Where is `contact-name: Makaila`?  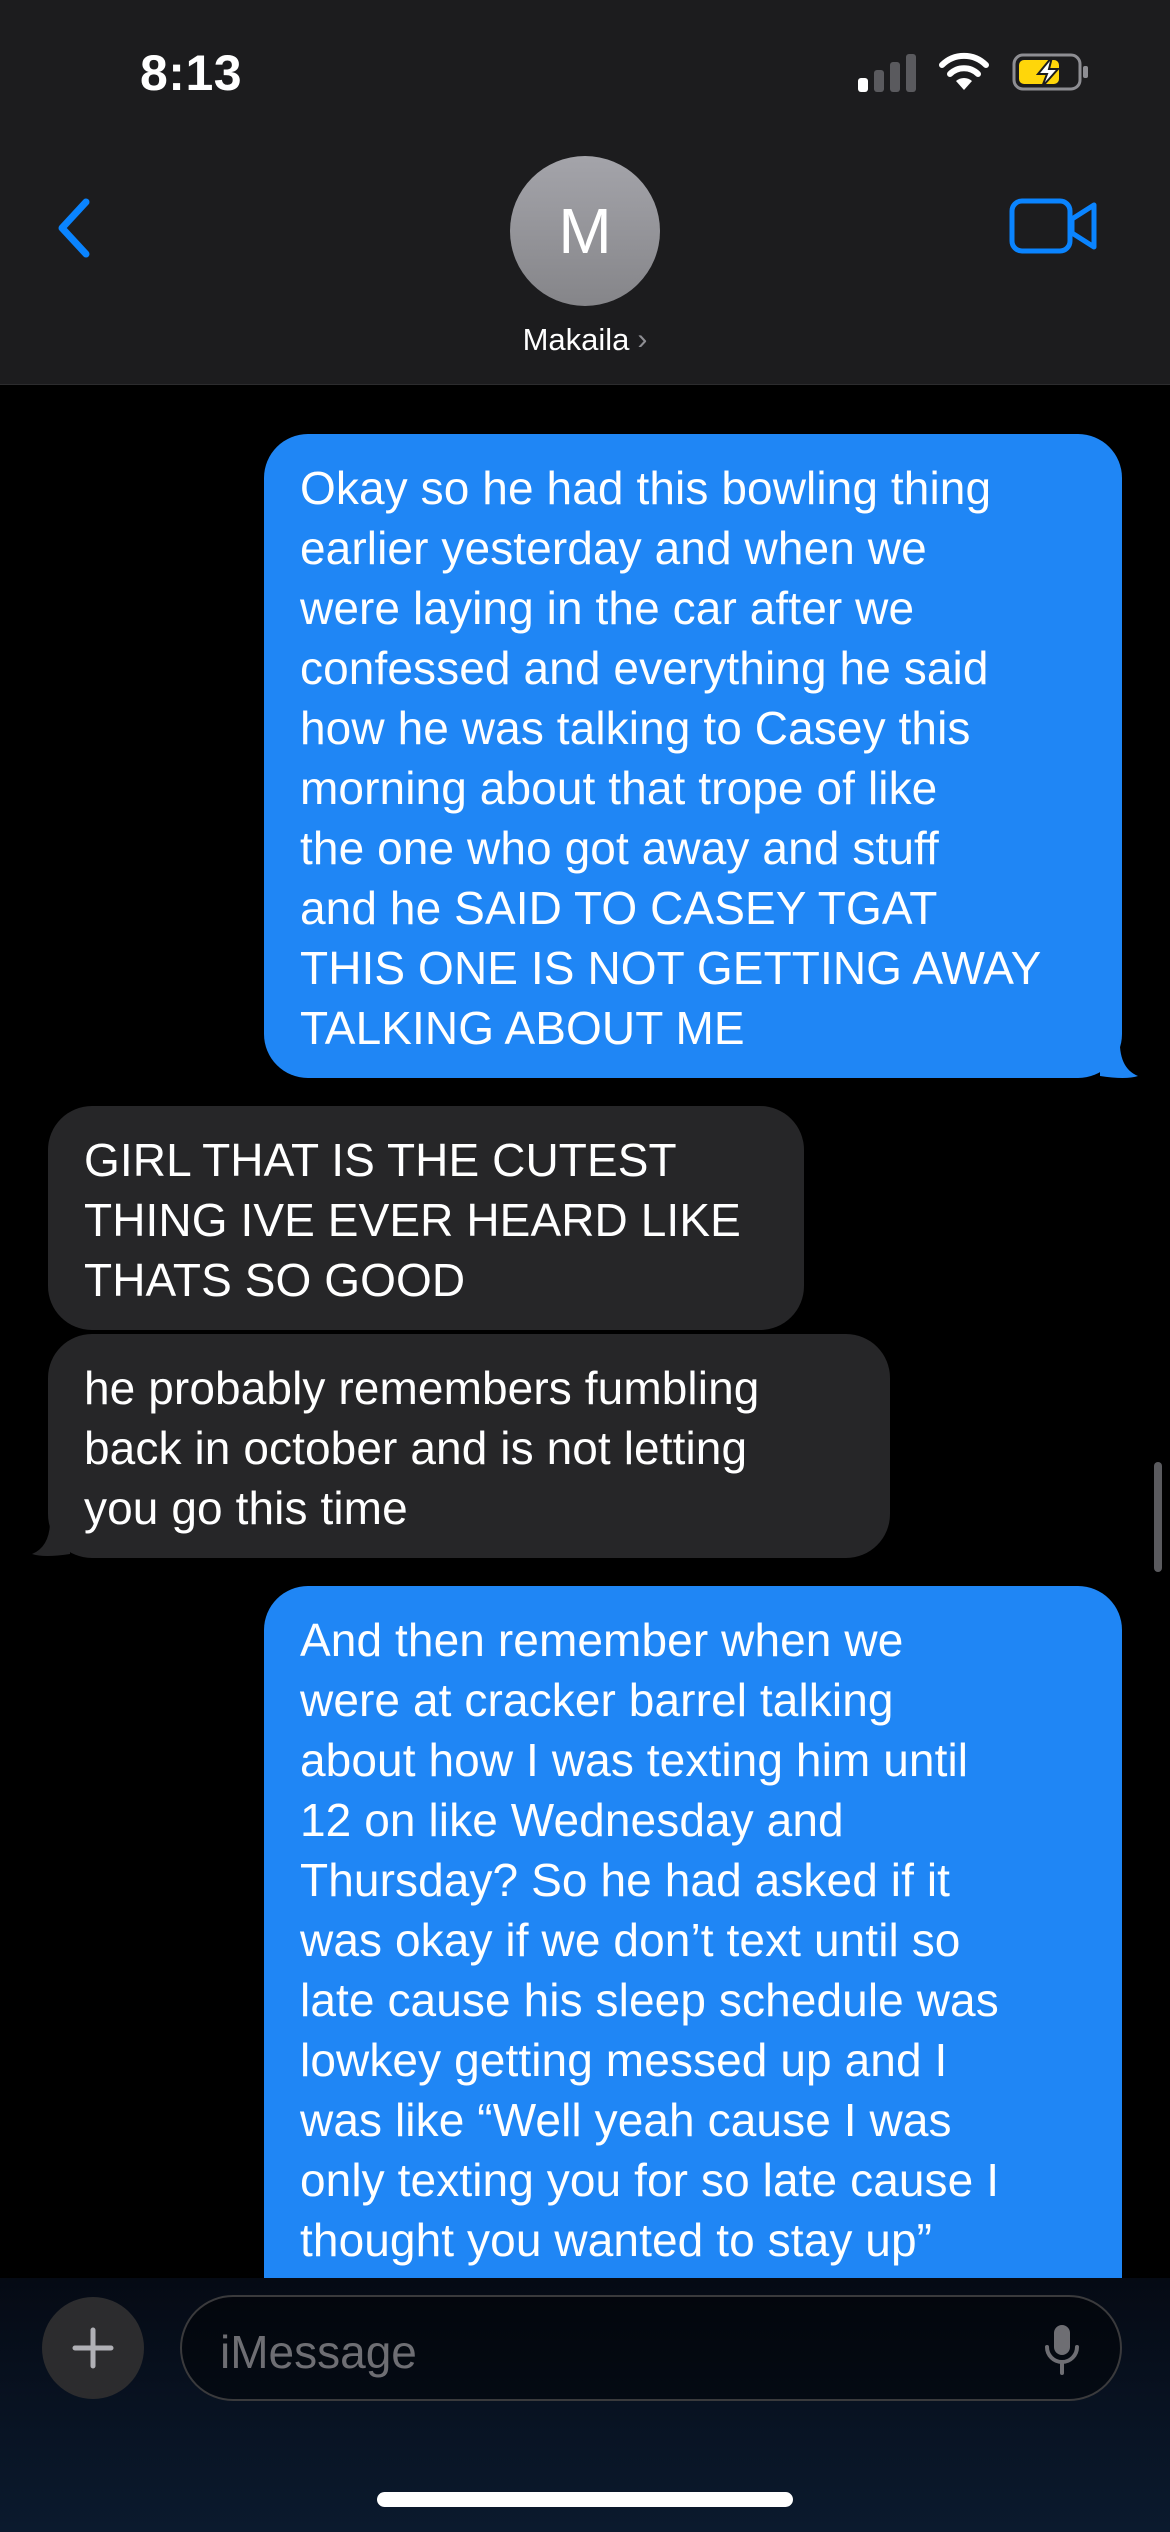
contact-name: Makaila is located at coordinates (576, 339).